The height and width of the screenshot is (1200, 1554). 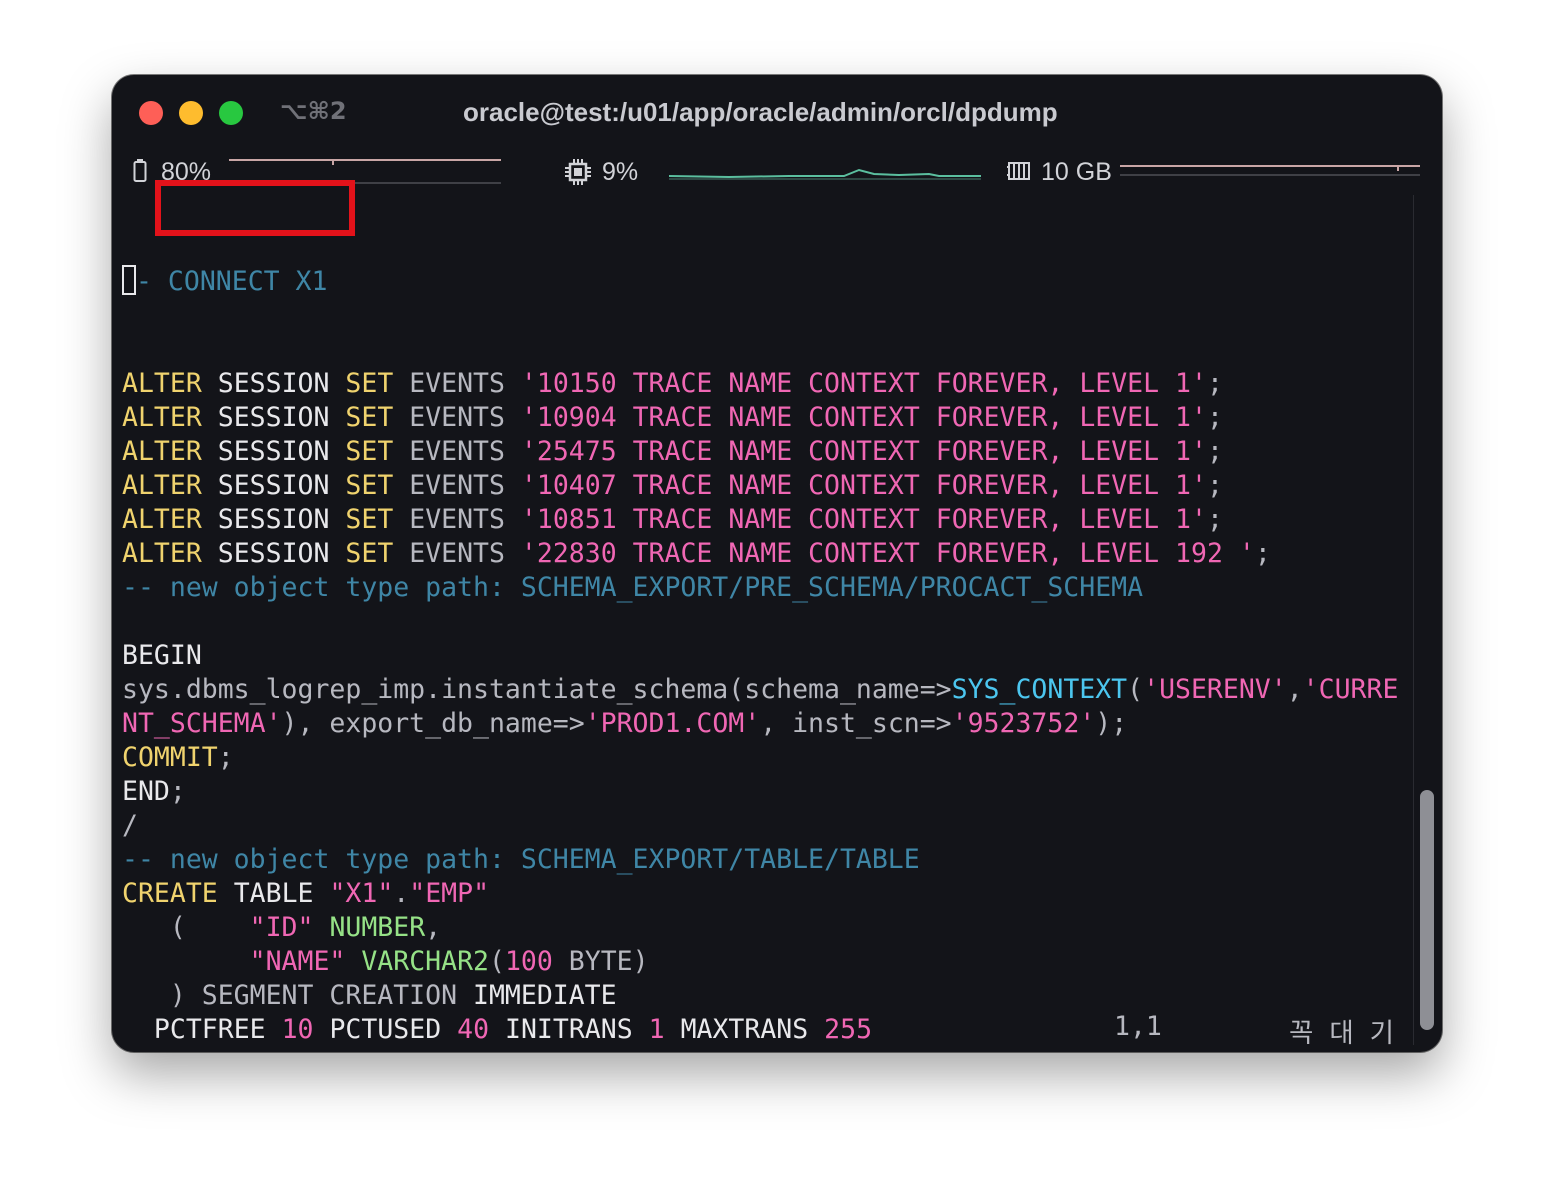 I want to click on code-token: COMMIT, so click(x=170, y=757).